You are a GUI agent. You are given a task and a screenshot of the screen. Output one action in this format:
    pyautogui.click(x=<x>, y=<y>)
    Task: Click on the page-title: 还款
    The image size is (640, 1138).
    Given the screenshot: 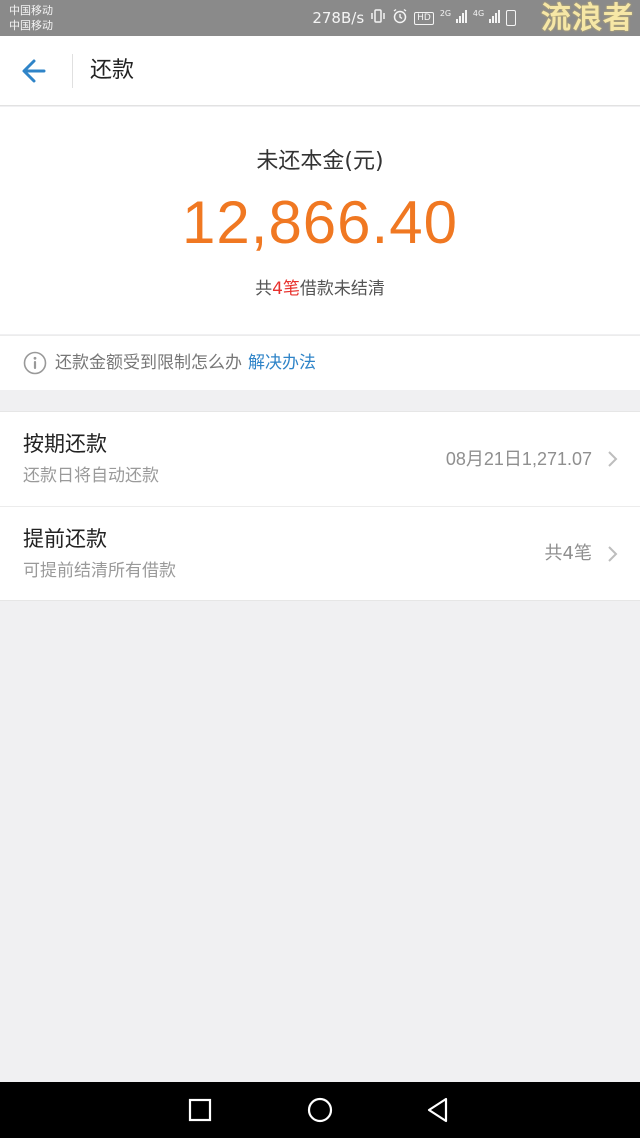 What is the action you would take?
    pyautogui.click(x=112, y=70)
    